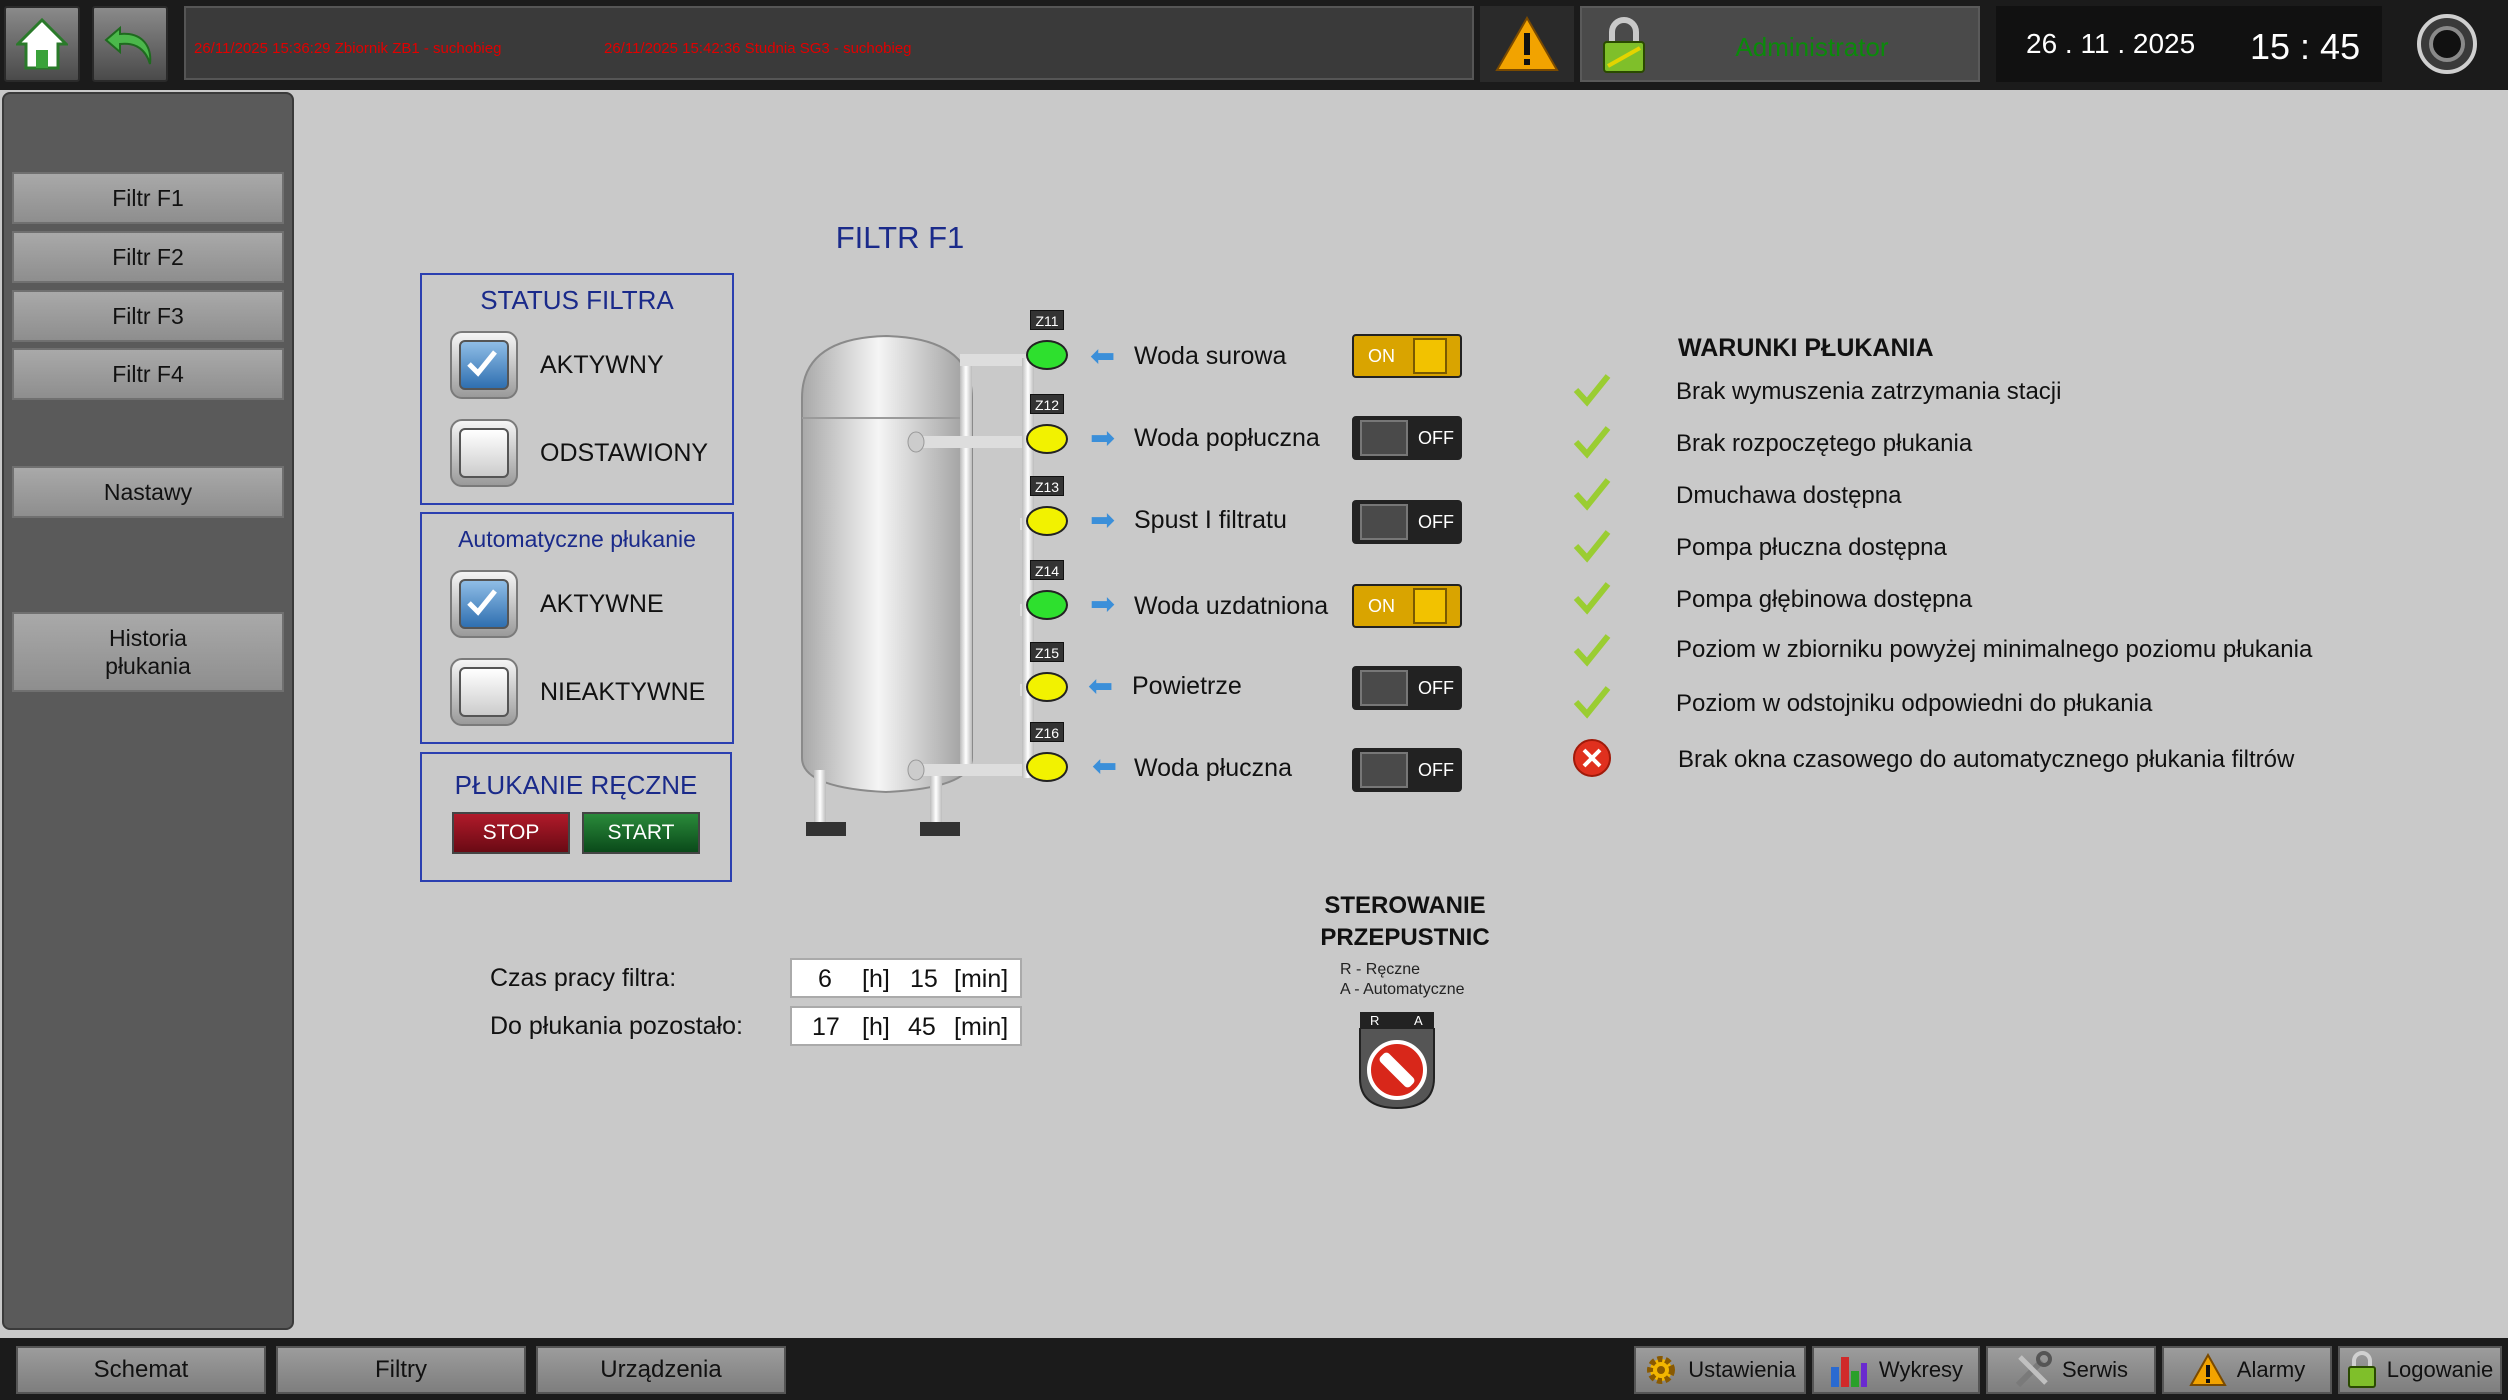 This screenshot has width=2508, height=1400. I want to click on condition-text: Brak wymuszenia zatrzymania stacji, so click(1869, 391).